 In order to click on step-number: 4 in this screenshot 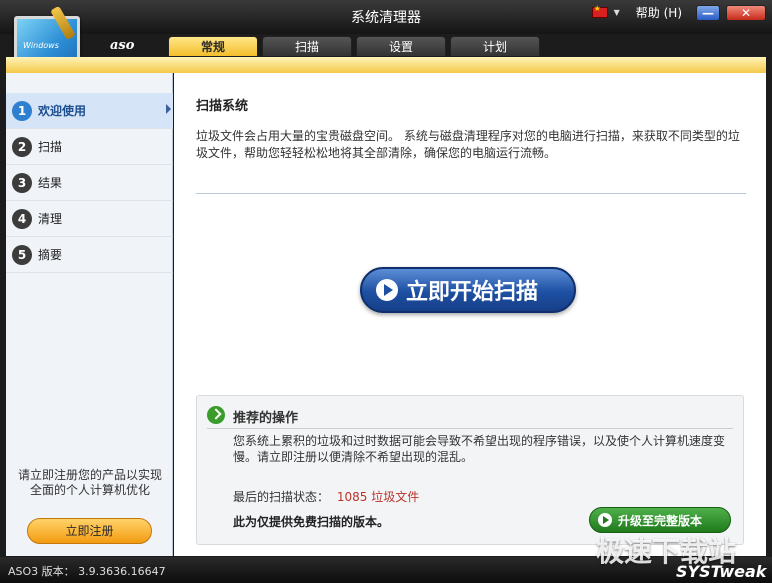, I will do `click(22, 218)`.